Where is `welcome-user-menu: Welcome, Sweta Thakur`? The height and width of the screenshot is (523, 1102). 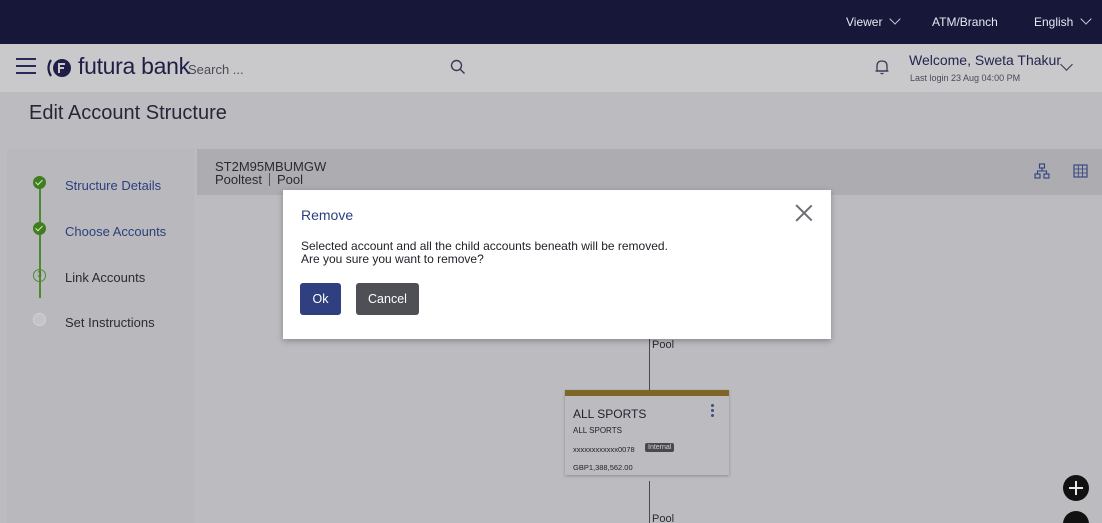 welcome-user-menu: Welcome, Sweta Thakur is located at coordinates (985, 60).